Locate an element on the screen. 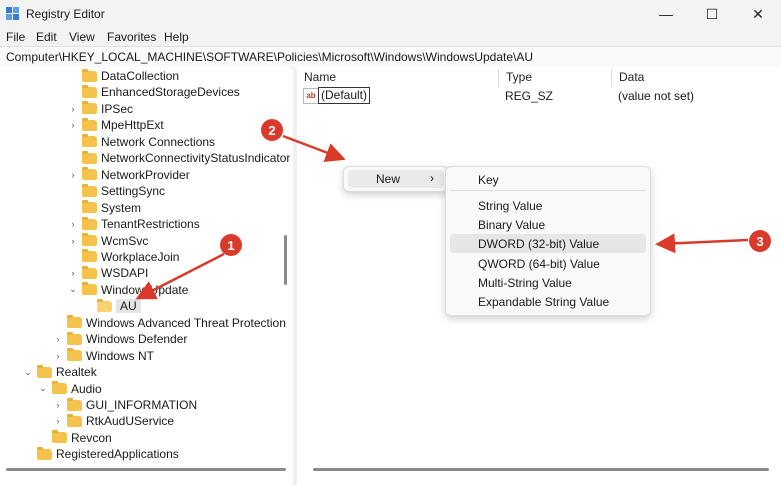  tree-node: › Windows NT is located at coordinates (103, 356).